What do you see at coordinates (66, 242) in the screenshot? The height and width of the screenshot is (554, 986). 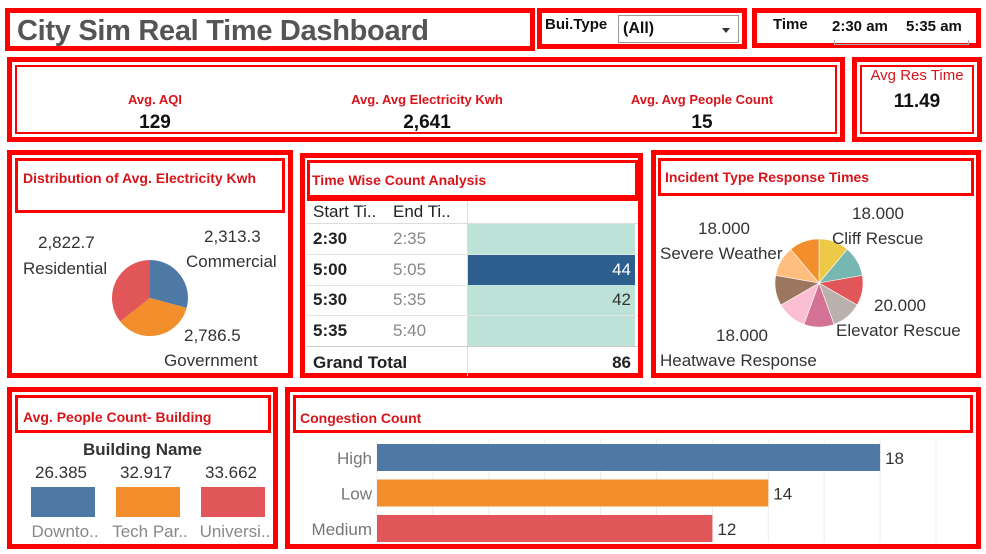 I see `residential-value: 2,822.7` at bounding box center [66, 242].